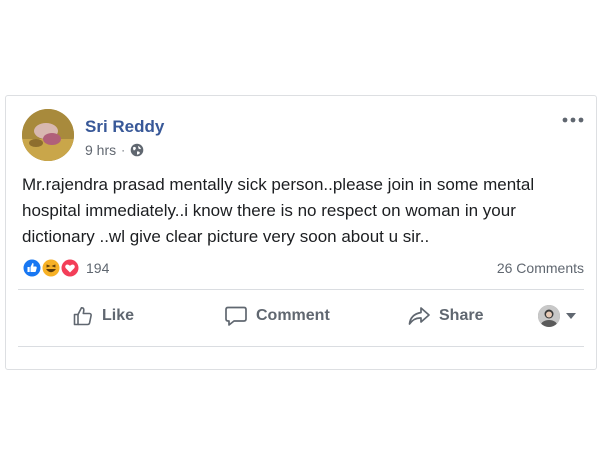 The height and width of the screenshot is (450, 600). I want to click on comment-icon, so click(236, 316).